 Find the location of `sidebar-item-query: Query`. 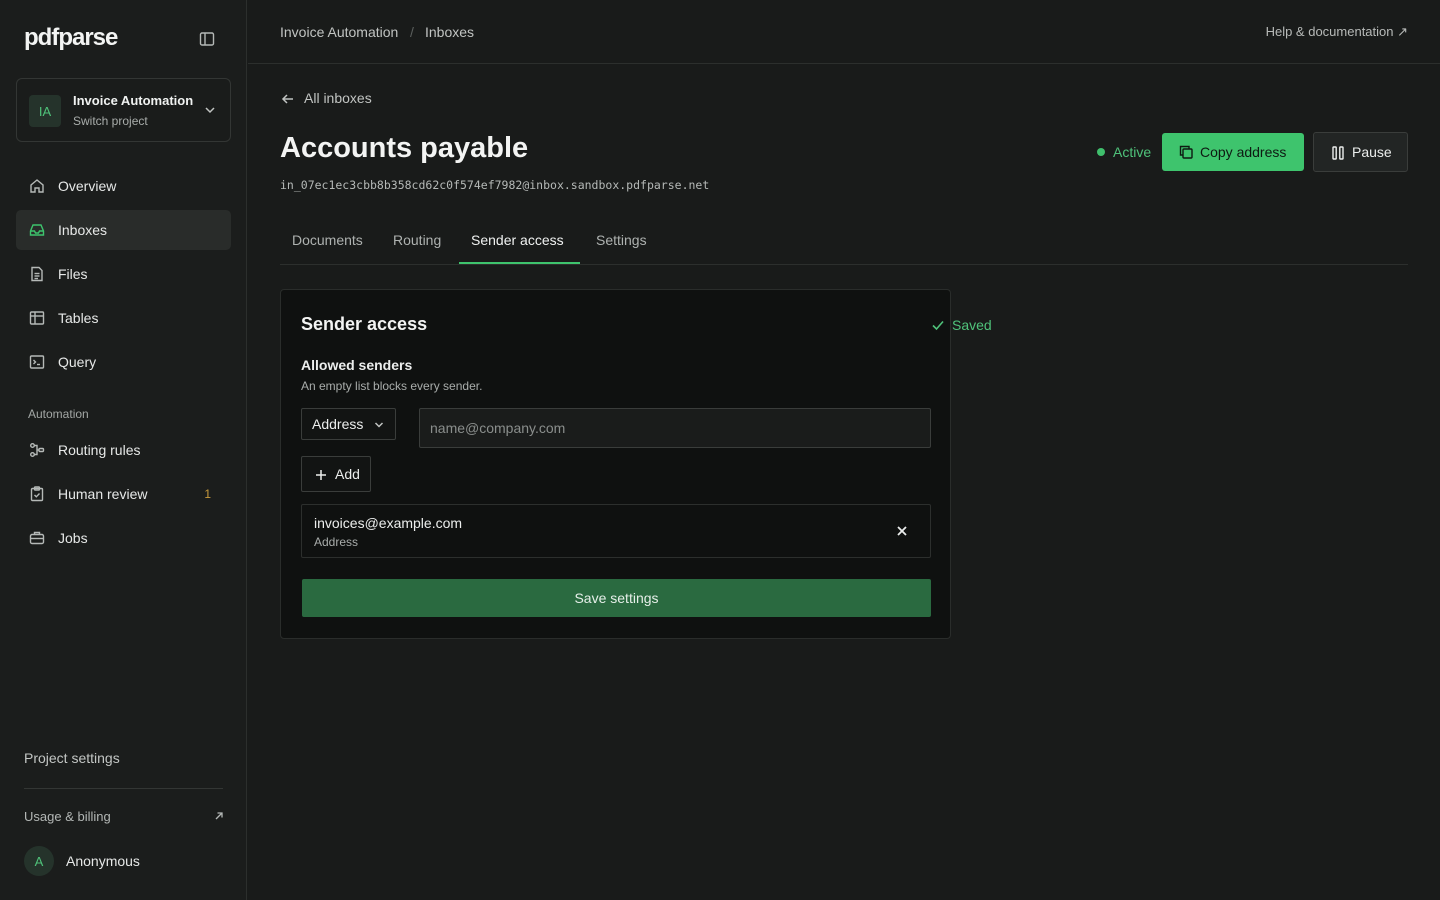

sidebar-item-query: Query is located at coordinates (123, 362).